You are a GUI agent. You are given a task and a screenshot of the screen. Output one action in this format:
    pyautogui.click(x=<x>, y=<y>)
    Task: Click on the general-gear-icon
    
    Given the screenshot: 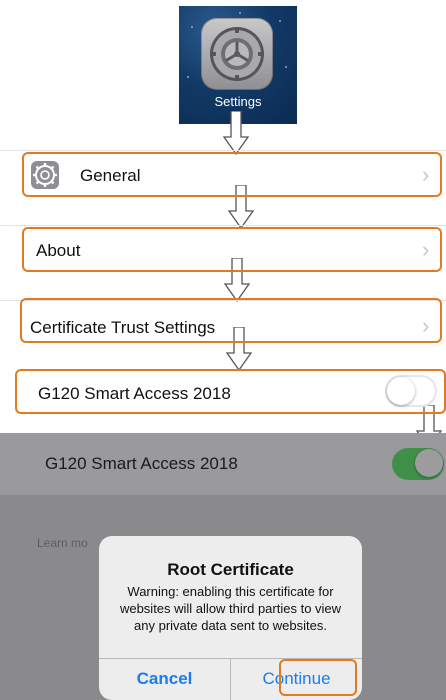 What is the action you would take?
    pyautogui.click(x=45, y=175)
    